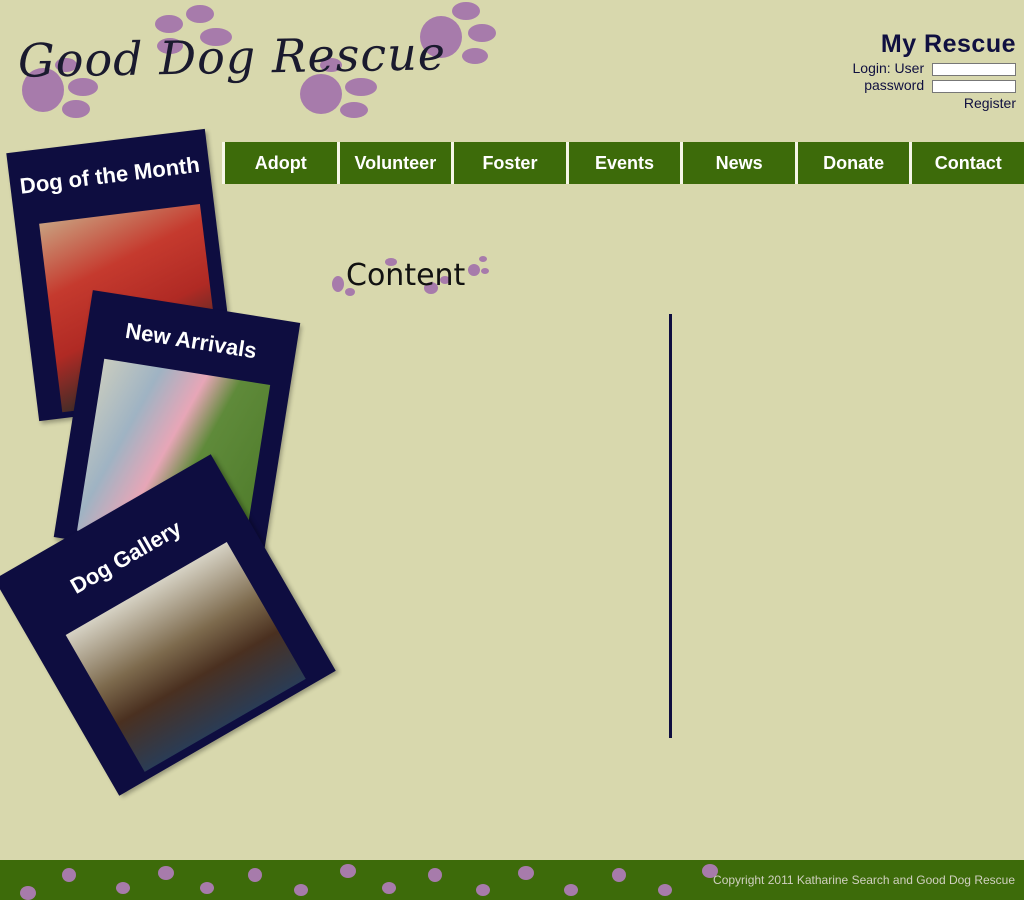 The width and height of the screenshot is (1024, 900). What do you see at coordinates (948, 44) in the screenshot?
I see `account-title: My Rescue` at bounding box center [948, 44].